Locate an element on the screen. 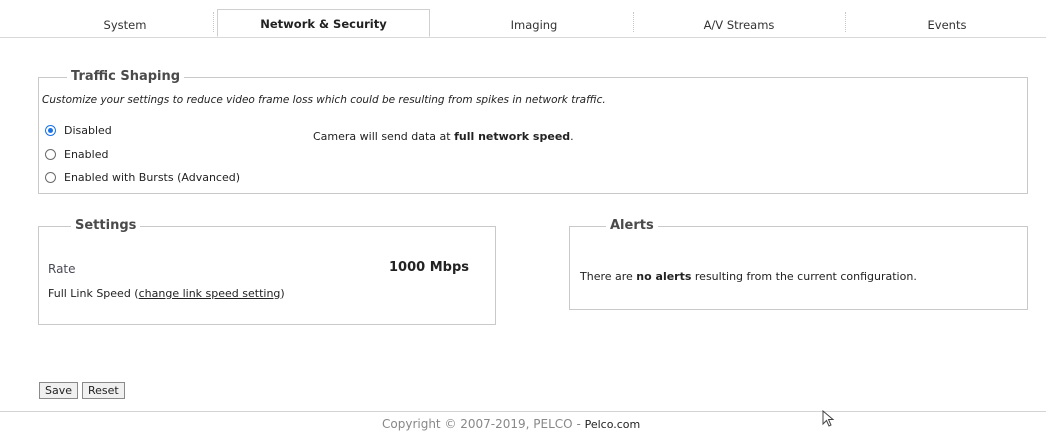  radio-disabled: Disabled is located at coordinates (78, 130).